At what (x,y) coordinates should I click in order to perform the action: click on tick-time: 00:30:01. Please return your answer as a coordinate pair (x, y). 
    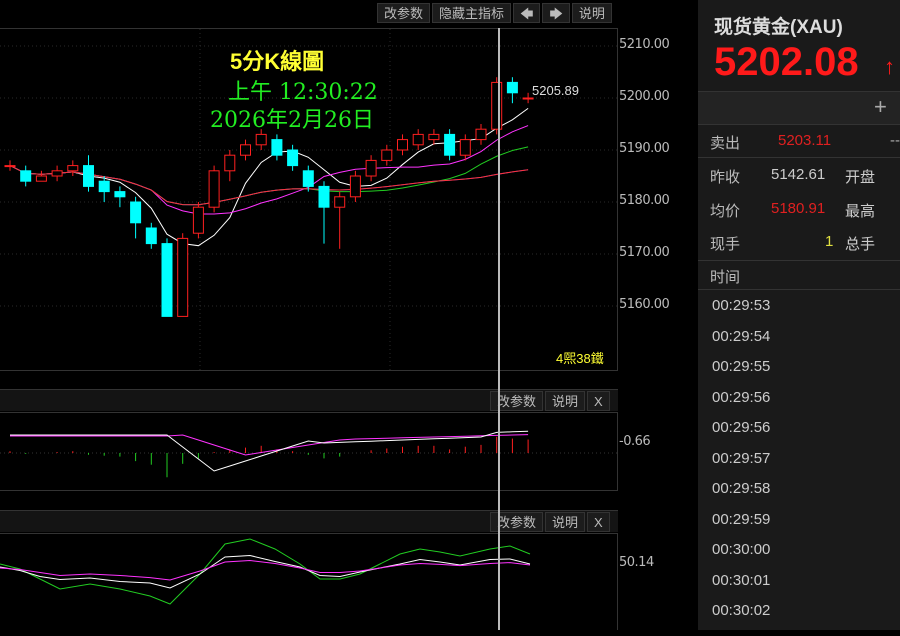
    Looking at the image, I should click on (741, 580).